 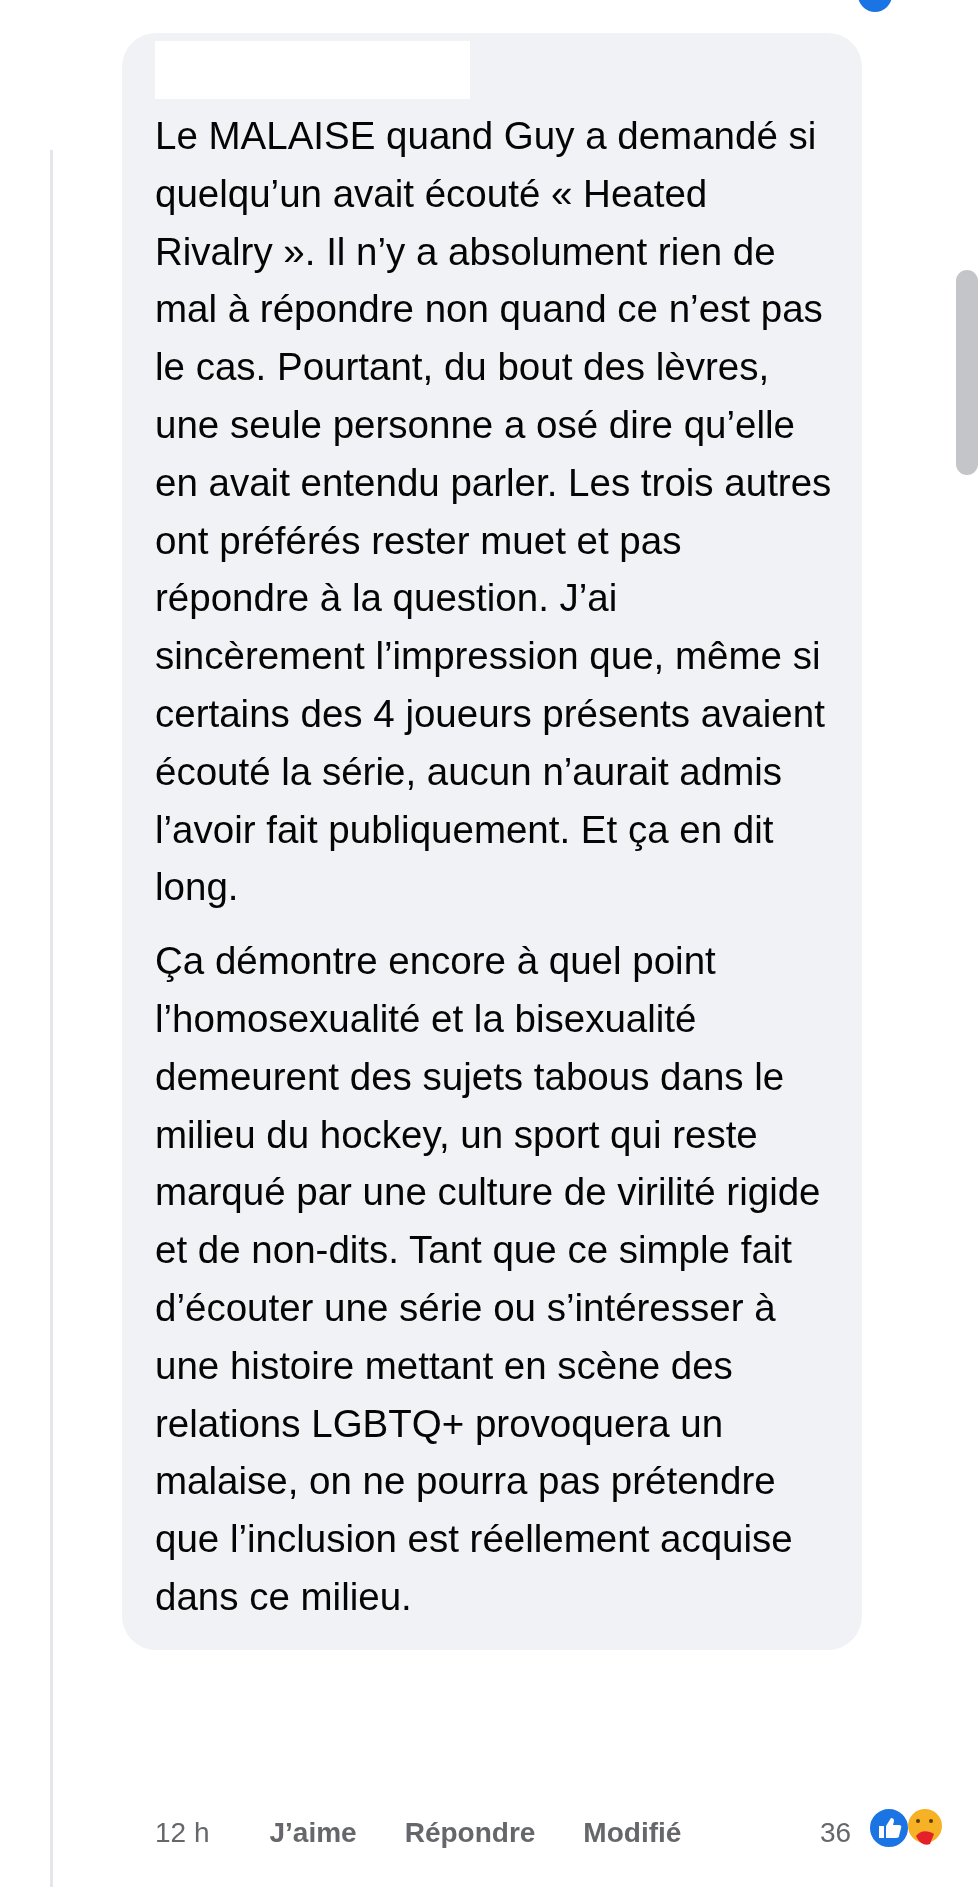 What do you see at coordinates (470, 1833) in the screenshot?
I see `action-link: Répondre` at bounding box center [470, 1833].